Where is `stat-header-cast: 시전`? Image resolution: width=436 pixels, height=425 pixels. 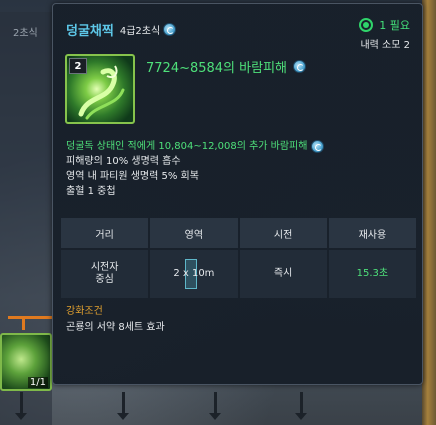
stat-header-cast: 시전 is located at coordinates (283, 233).